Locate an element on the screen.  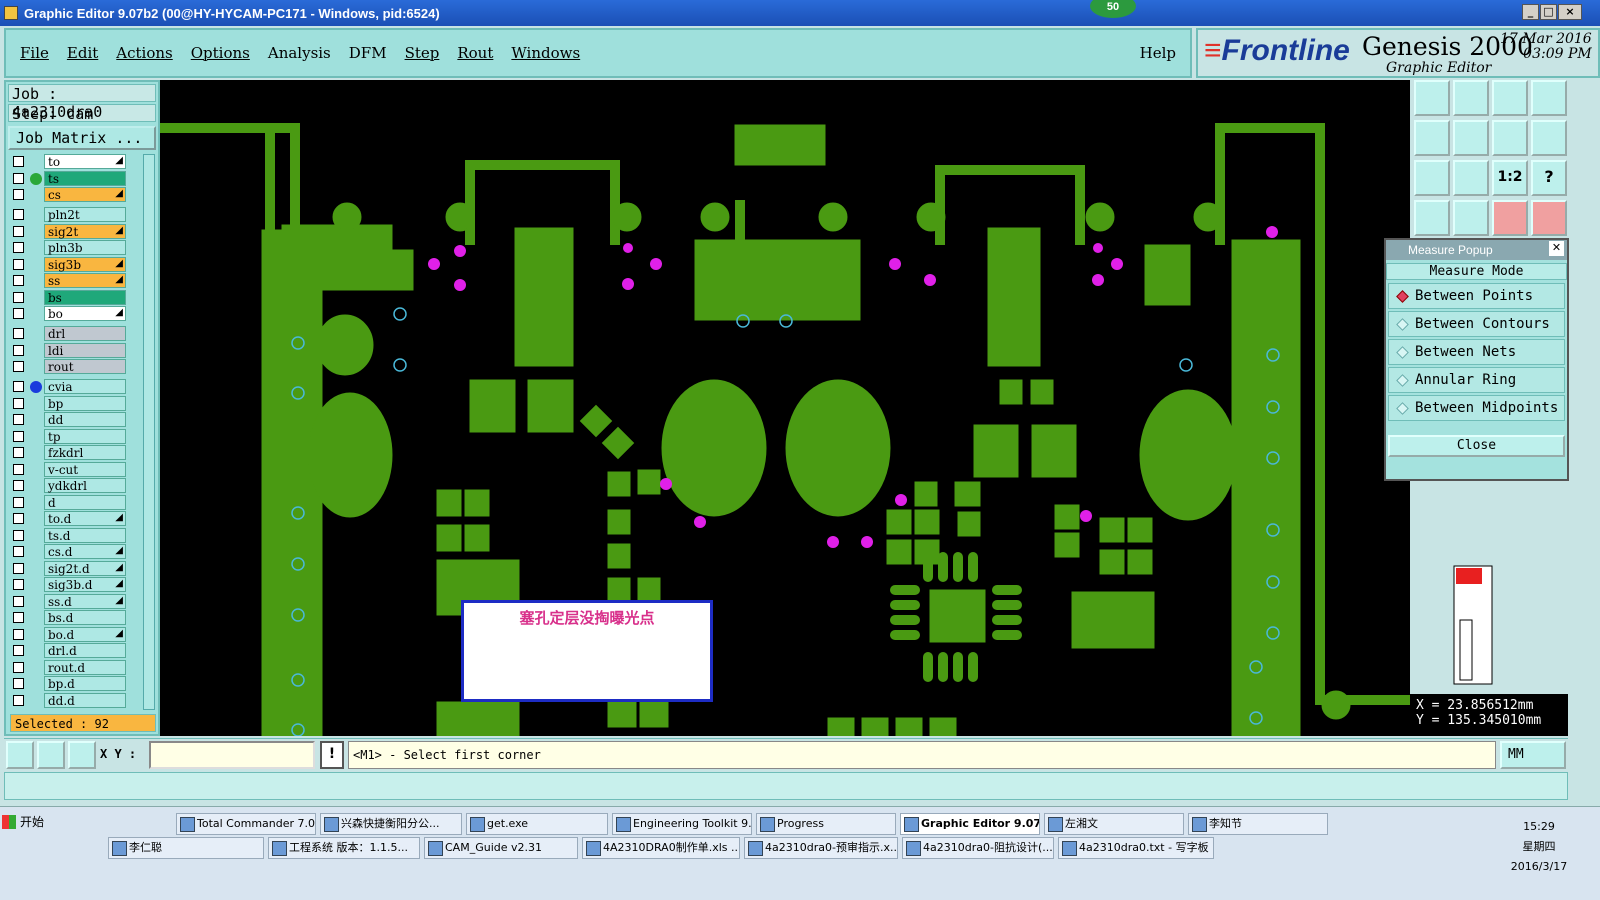
layer-row: ss ◢ is located at coordinates (72, 281).